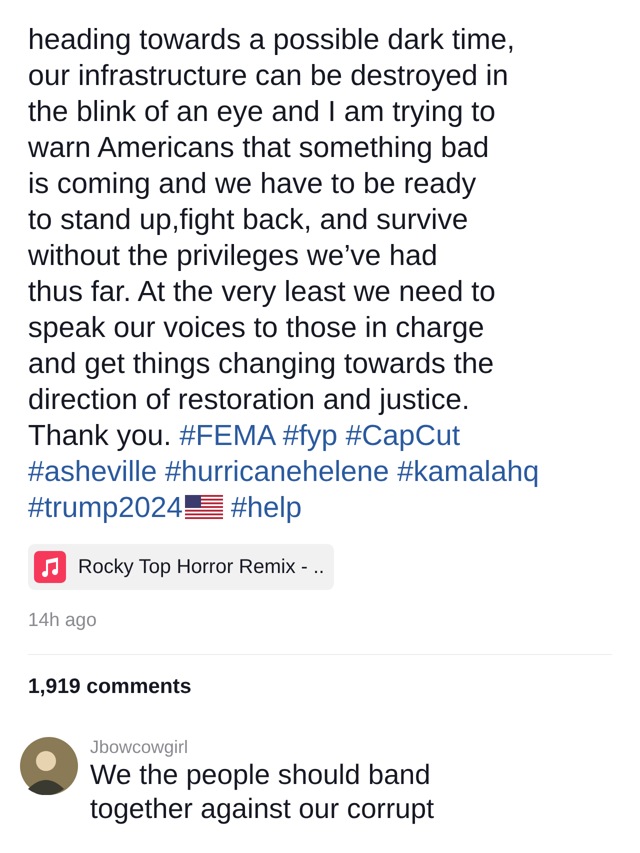 The height and width of the screenshot is (853, 640). I want to click on hashtag-link: #FEMA, so click(227, 436).